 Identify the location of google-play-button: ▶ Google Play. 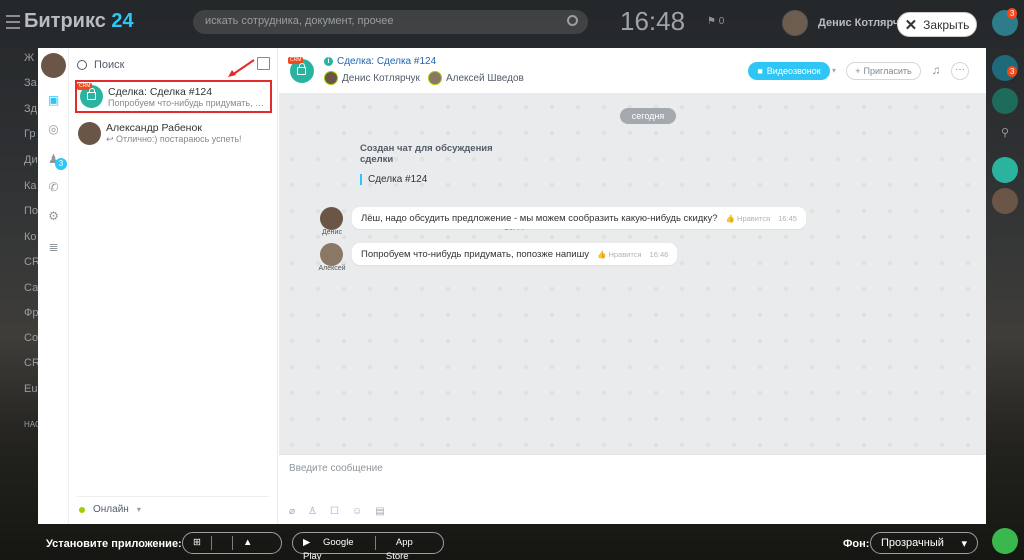
(334, 548).